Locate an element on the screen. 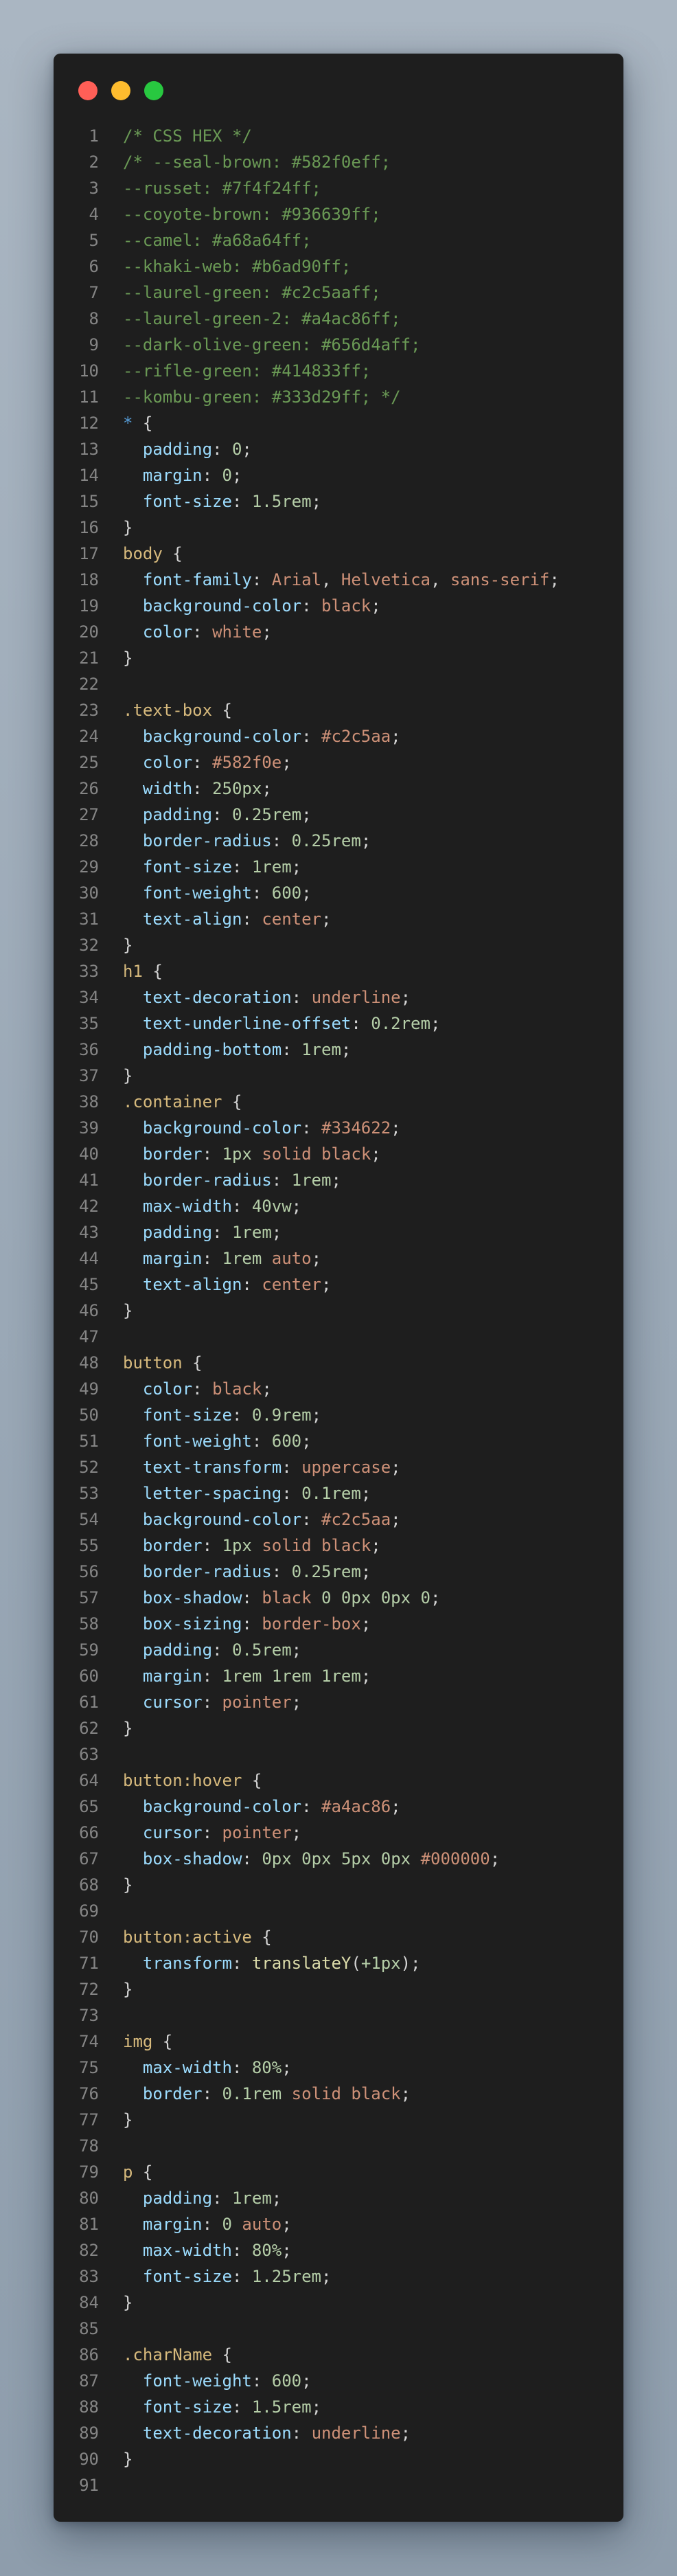  line-number: 69 is located at coordinates (89, 1911).